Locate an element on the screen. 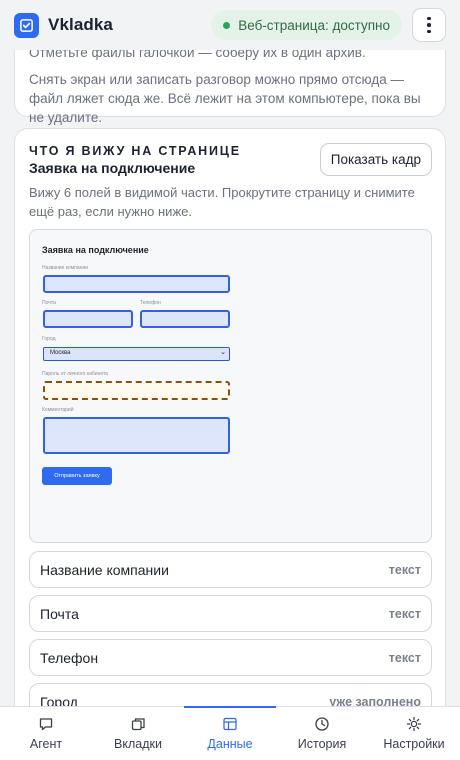  field-name: Телефон is located at coordinates (69, 657).